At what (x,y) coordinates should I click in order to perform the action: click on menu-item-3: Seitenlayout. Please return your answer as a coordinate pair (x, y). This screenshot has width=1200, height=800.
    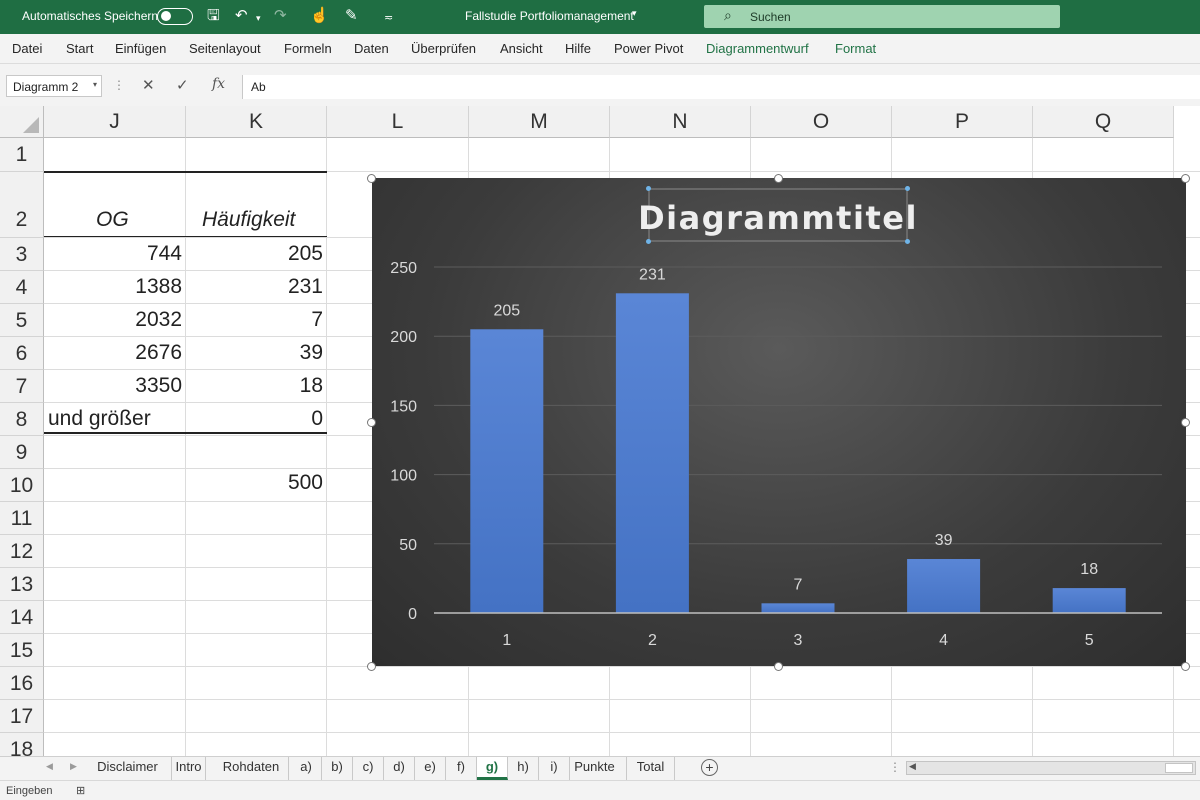
    Looking at the image, I should click on (225, 48).